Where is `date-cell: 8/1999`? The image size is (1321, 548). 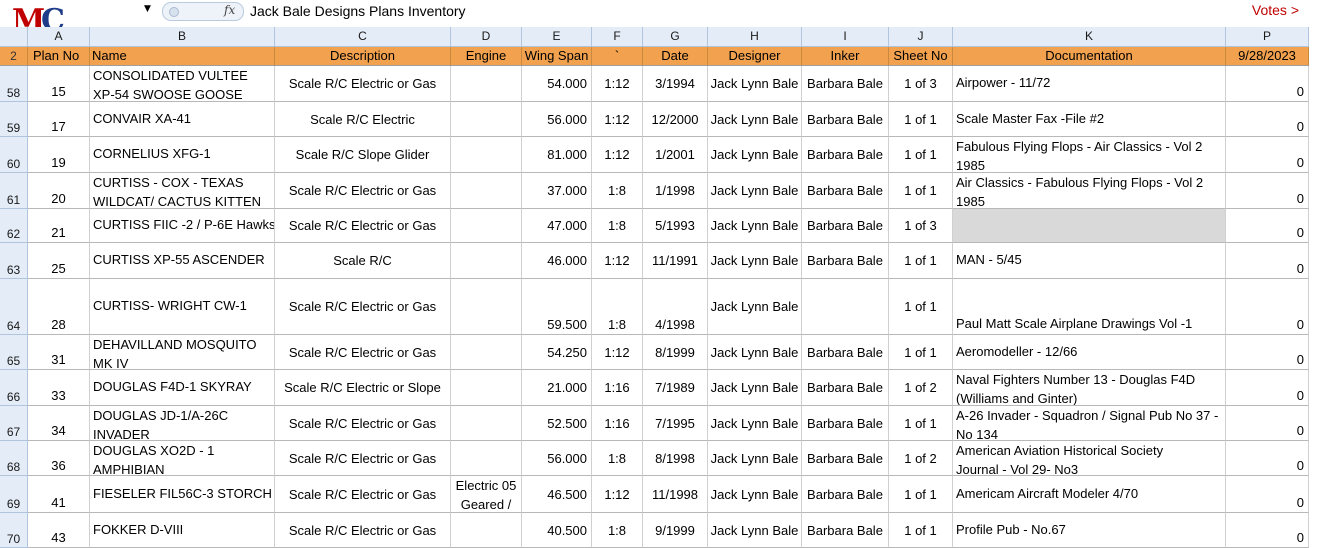
date-cell: 8/1999 is located at coordinates (675, 352).